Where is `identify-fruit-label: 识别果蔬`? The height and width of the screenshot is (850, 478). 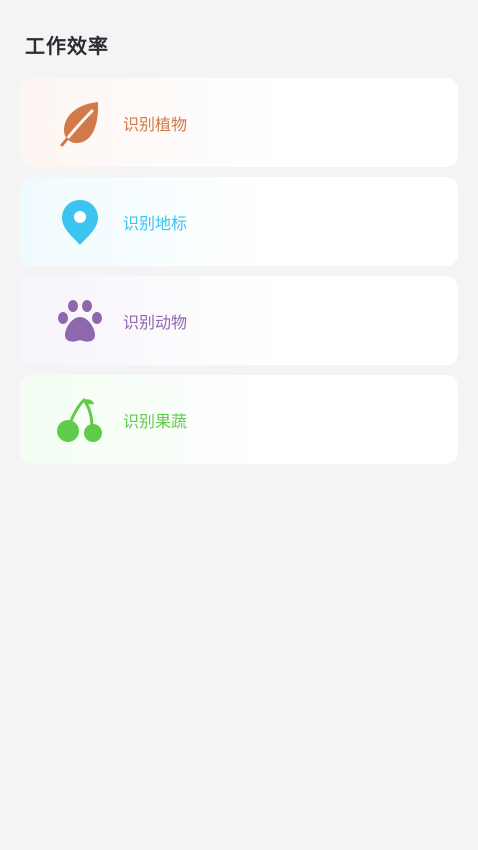
identify-fruit-label: 识别果蔬 is located at coordinates (155, 421).